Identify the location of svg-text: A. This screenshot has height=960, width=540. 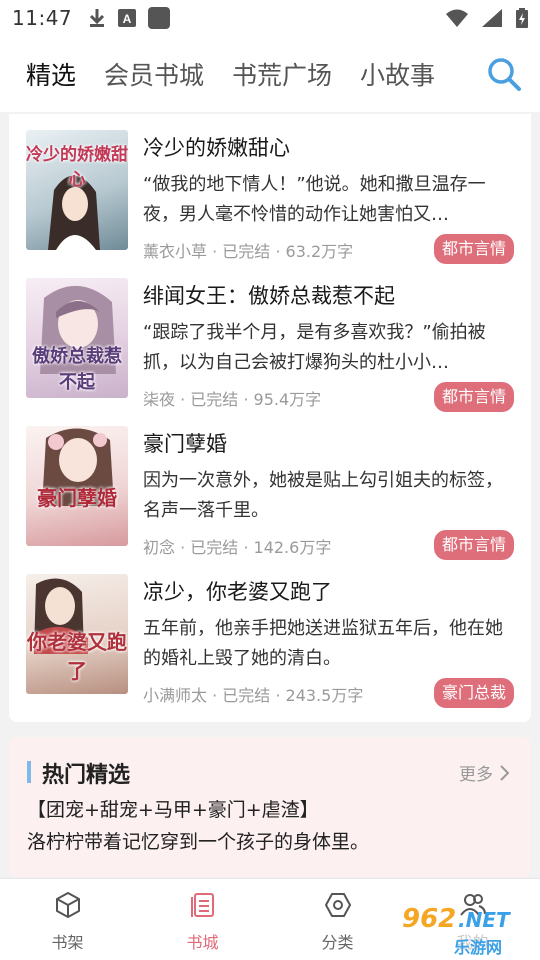
(127, 19).